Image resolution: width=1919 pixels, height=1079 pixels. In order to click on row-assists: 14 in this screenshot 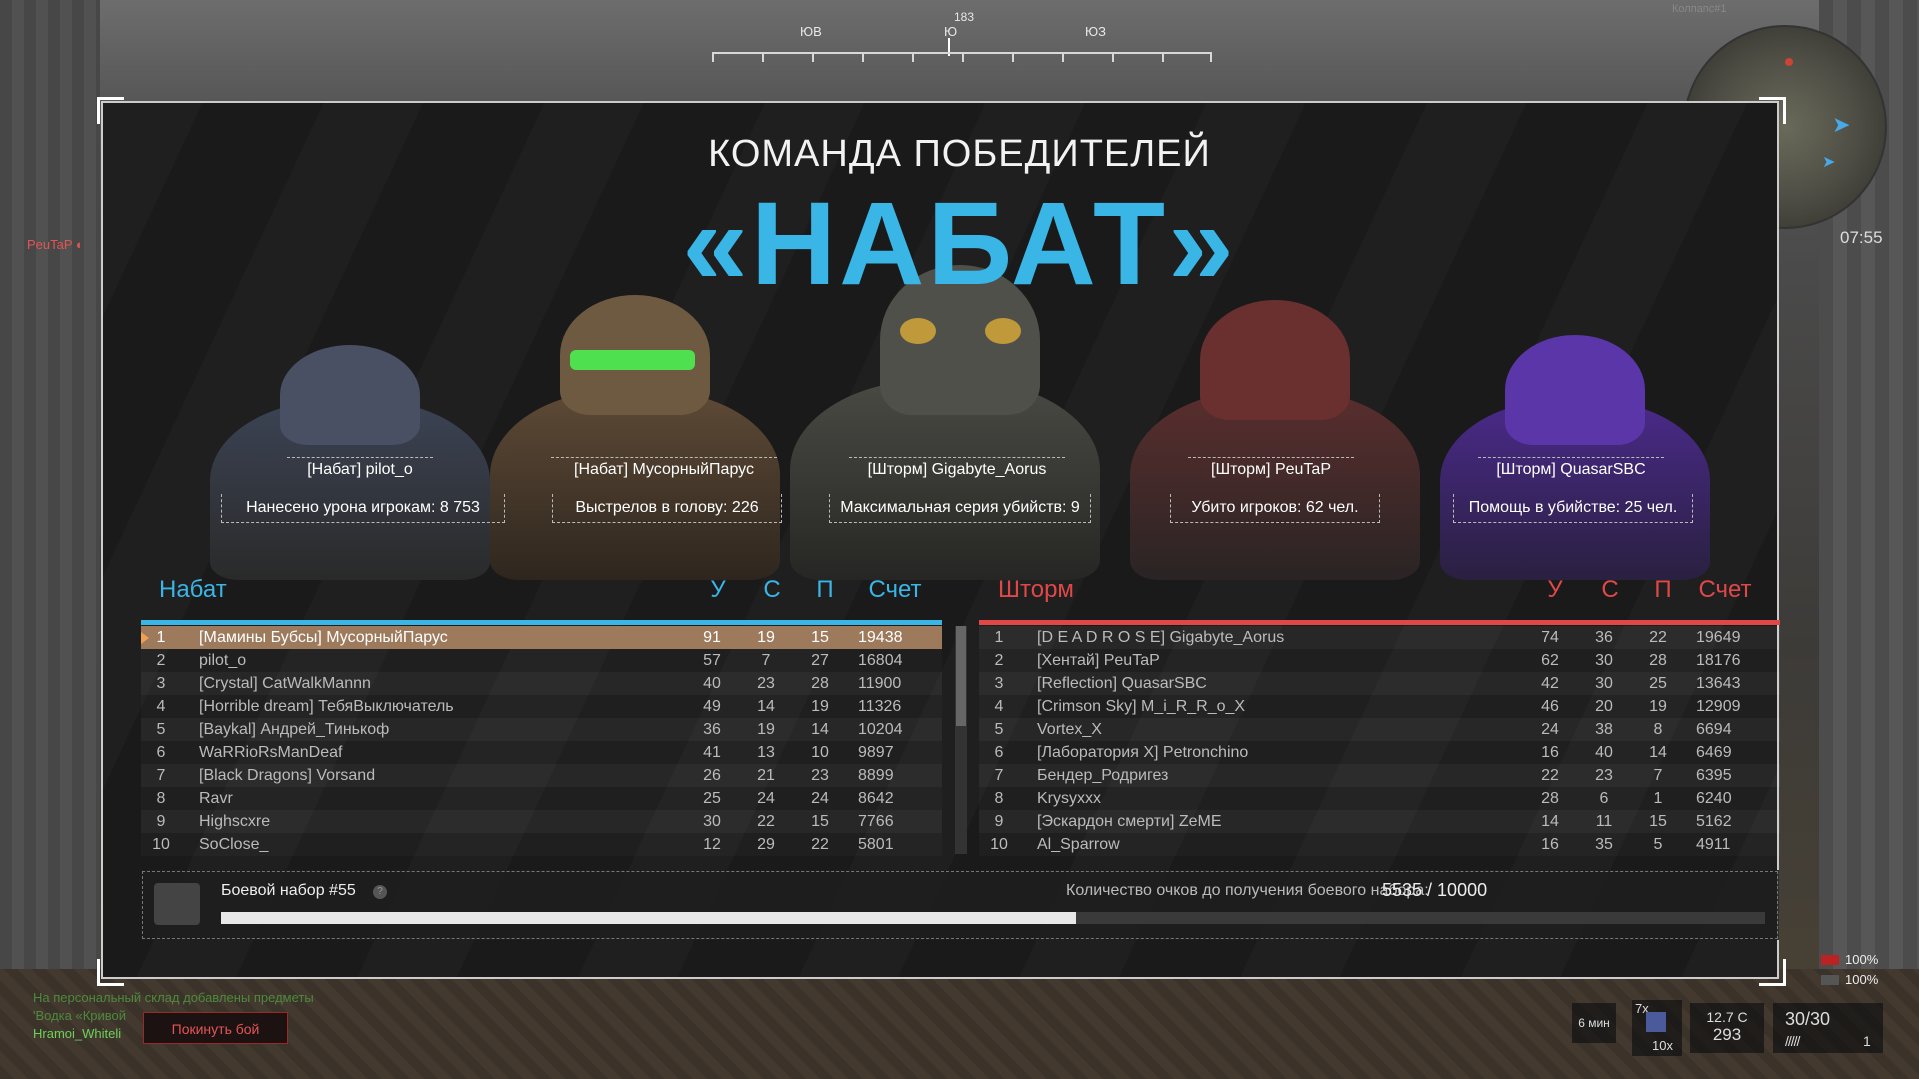, I will do `click(1658, 752)`.